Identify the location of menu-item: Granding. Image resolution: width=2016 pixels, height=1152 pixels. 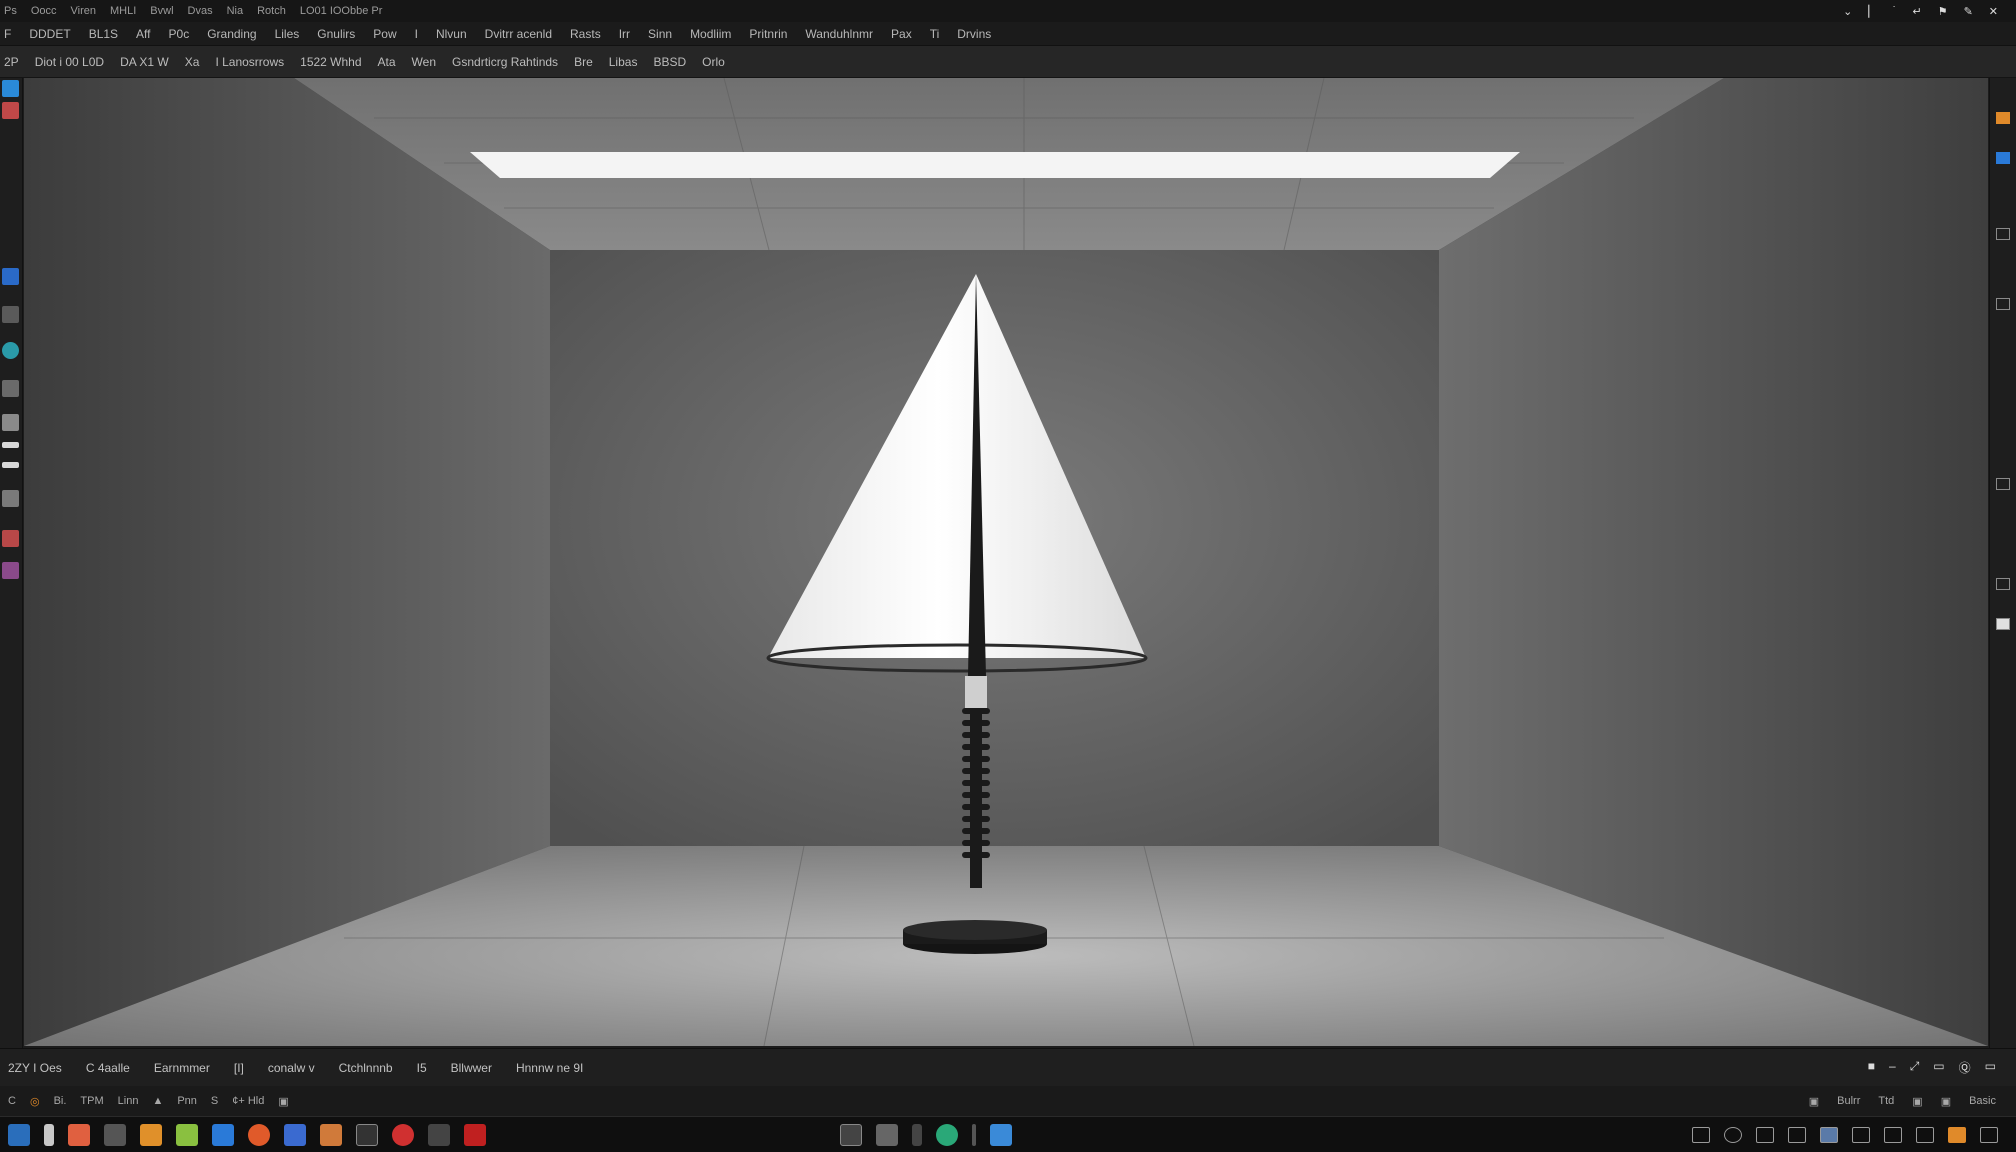
(231, 34).